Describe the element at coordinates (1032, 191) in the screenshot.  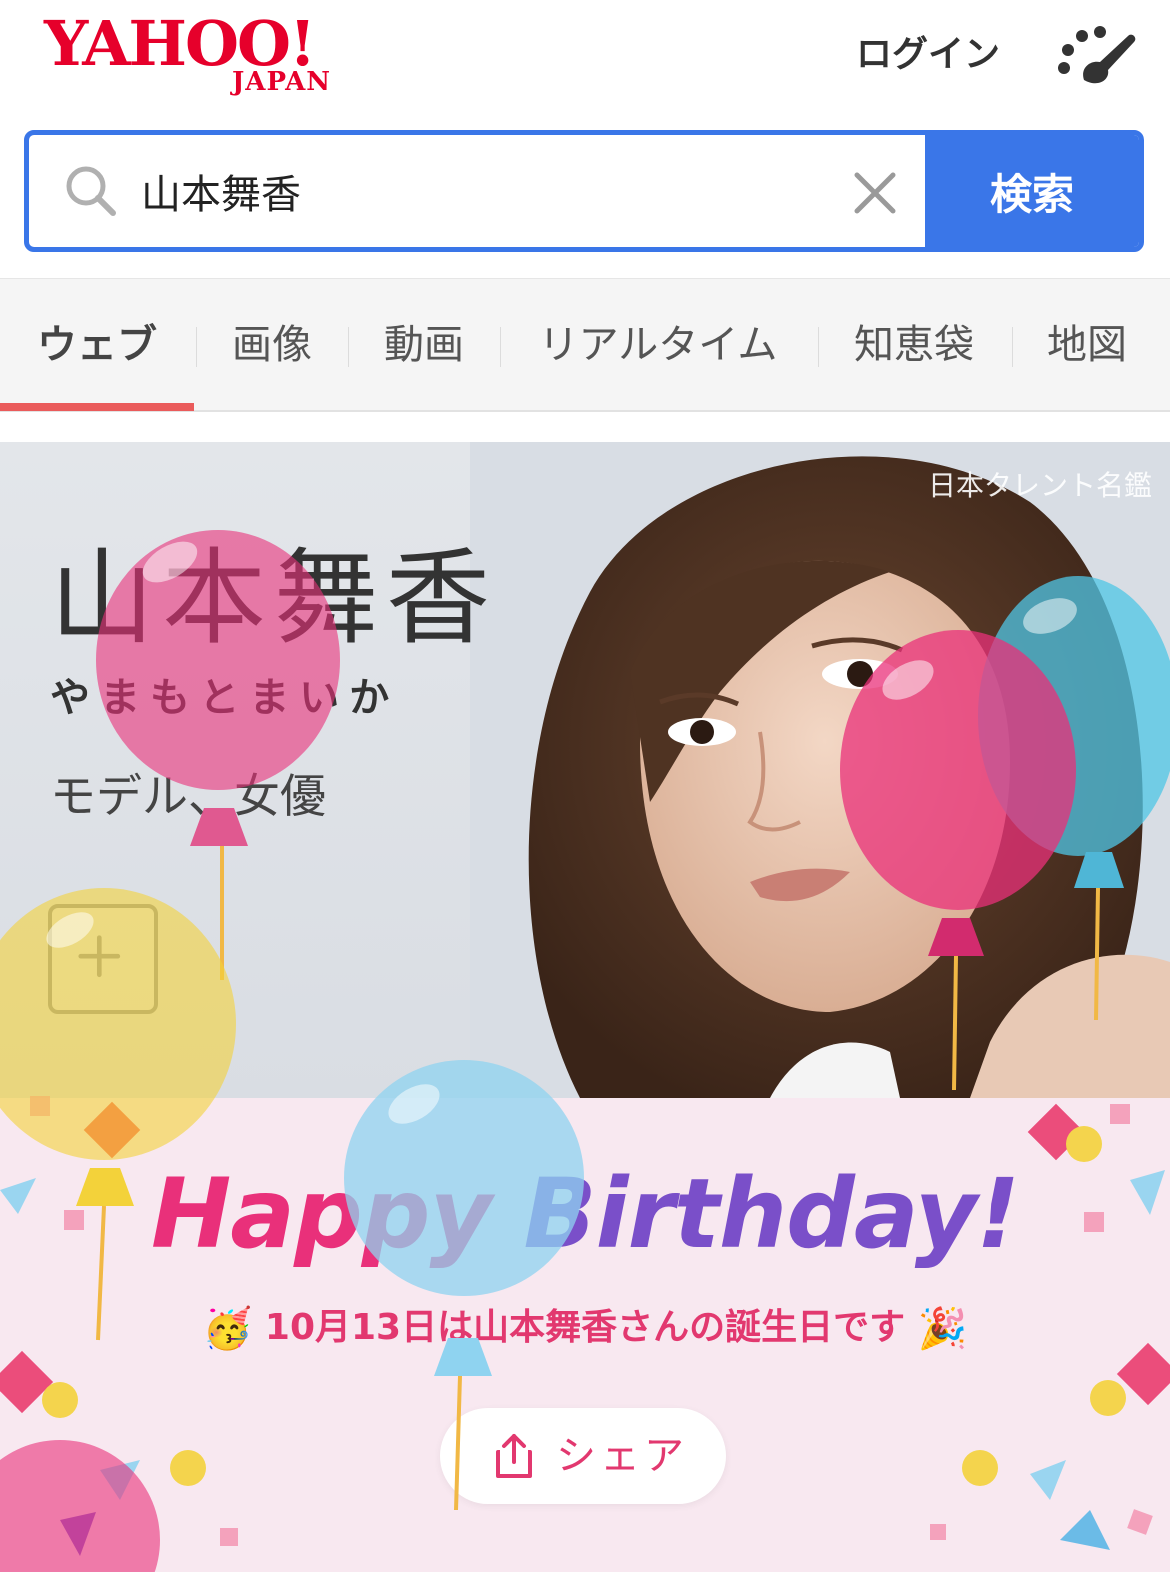
I see `search-button: 検索` at that location.